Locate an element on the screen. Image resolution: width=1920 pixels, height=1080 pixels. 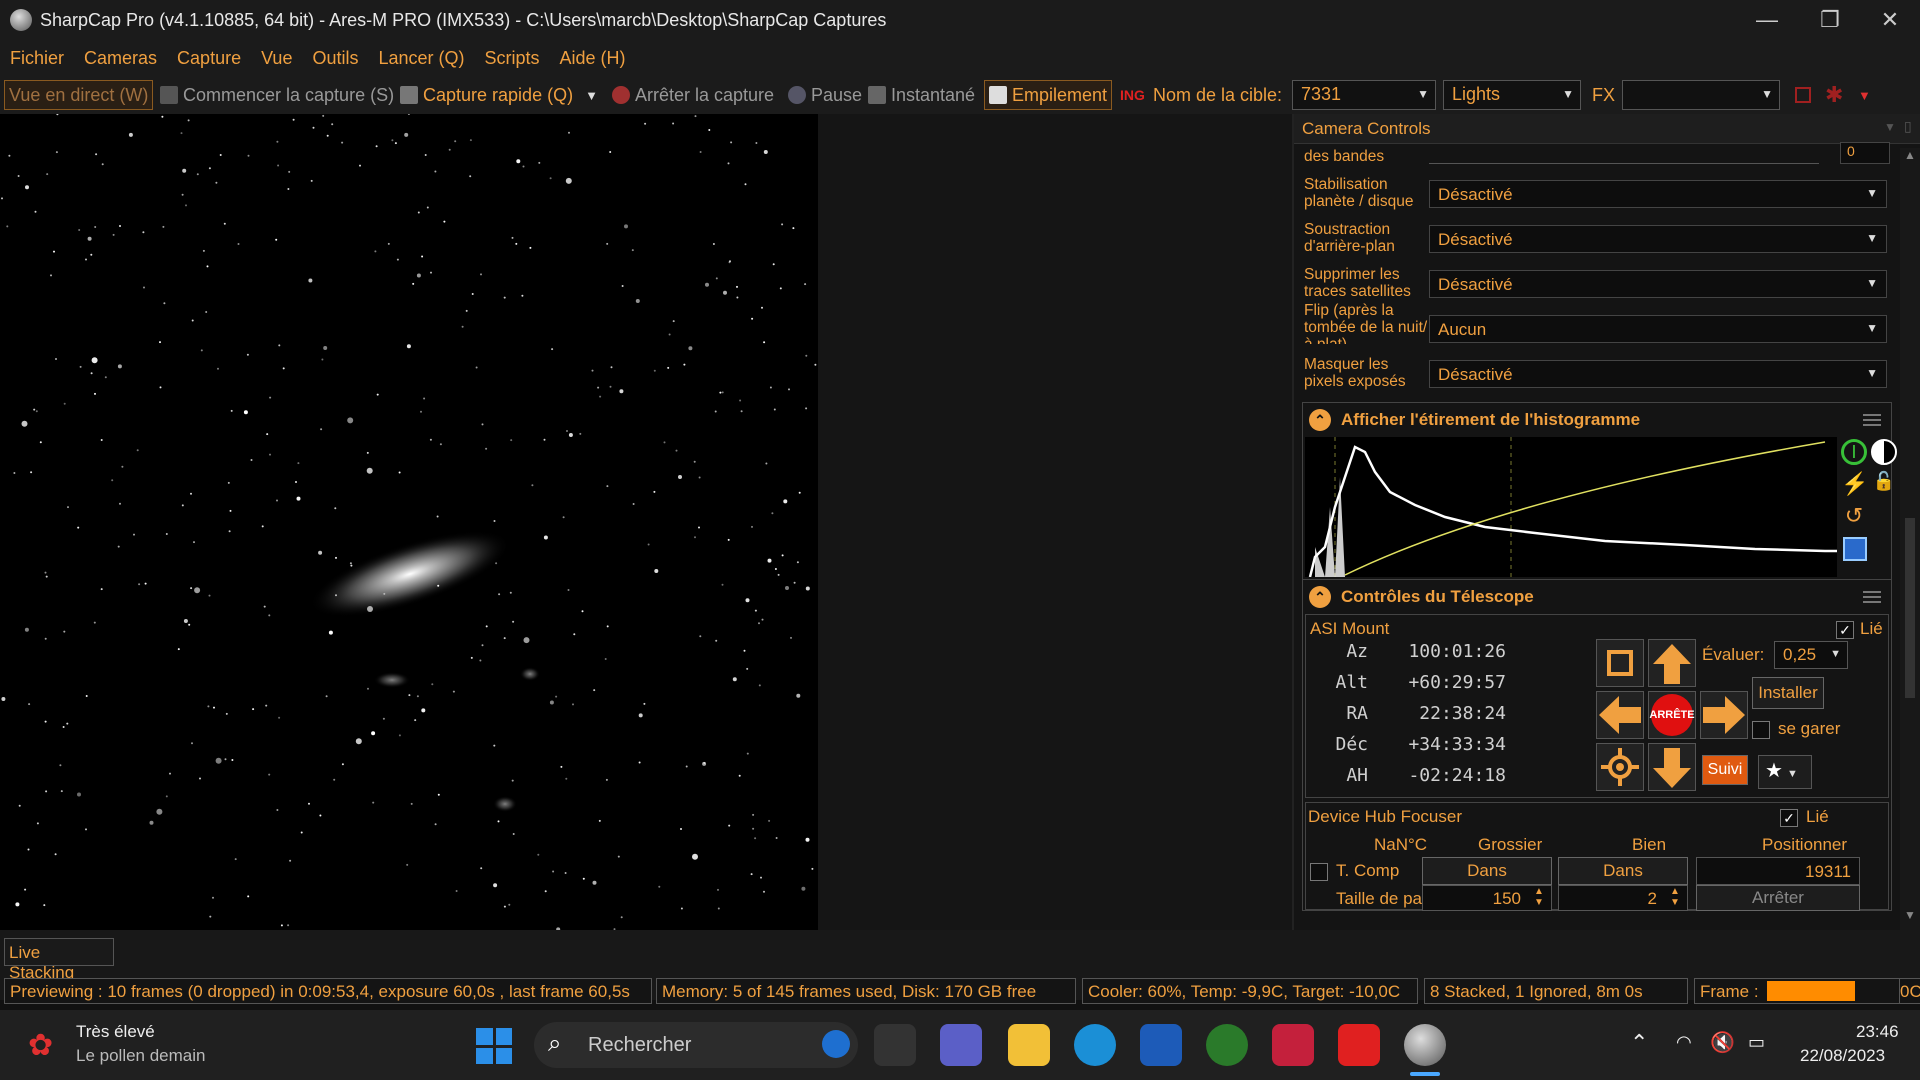
menu-lancer: Lancer (Q) is located at coordinates (421, 58).